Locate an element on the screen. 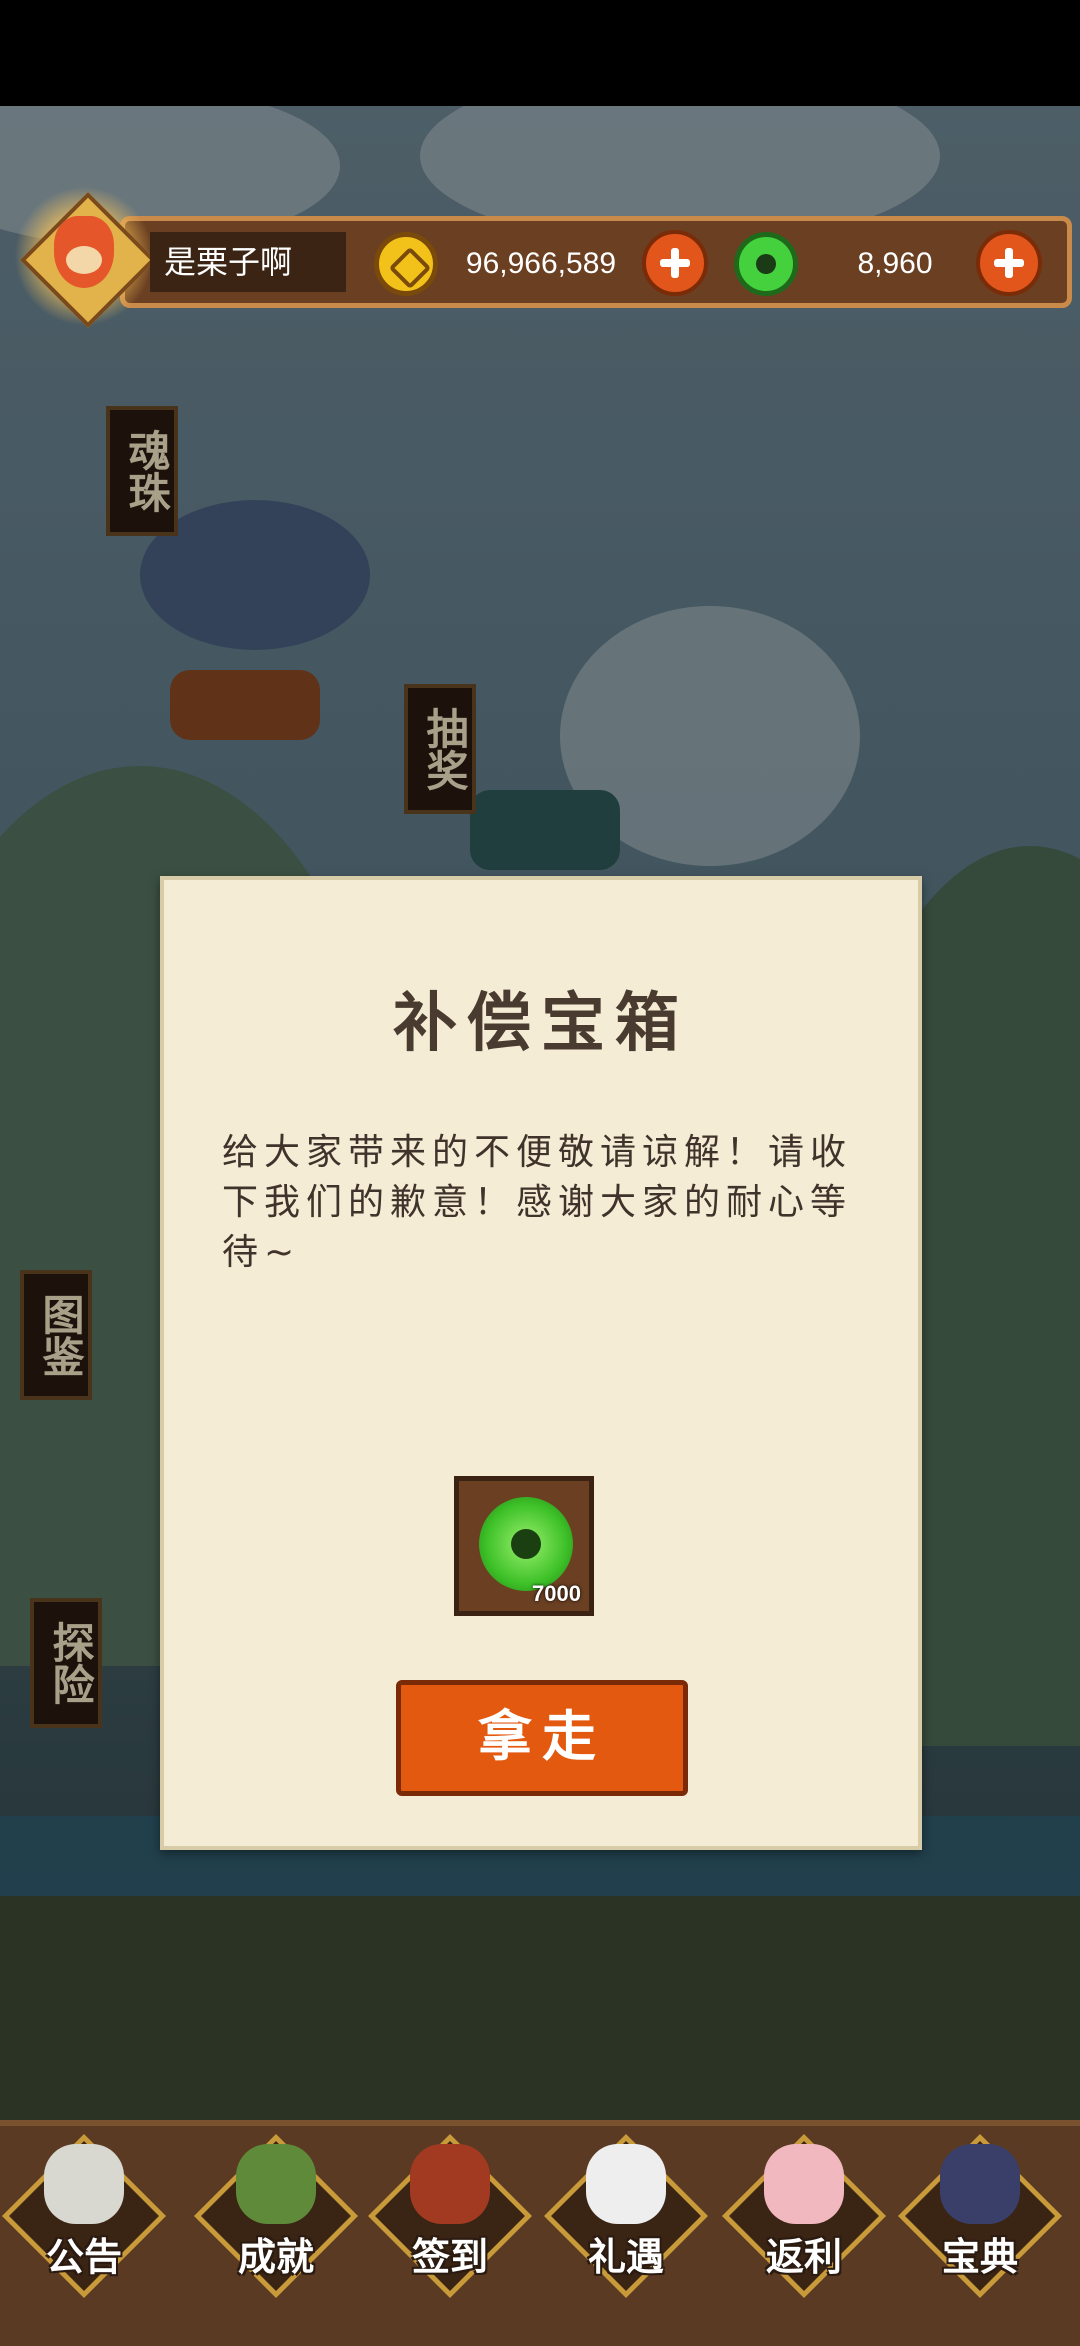 The height and width of the screenshot is (2346, 1080). guidebook-icon is located at coordinates (980, 2184).